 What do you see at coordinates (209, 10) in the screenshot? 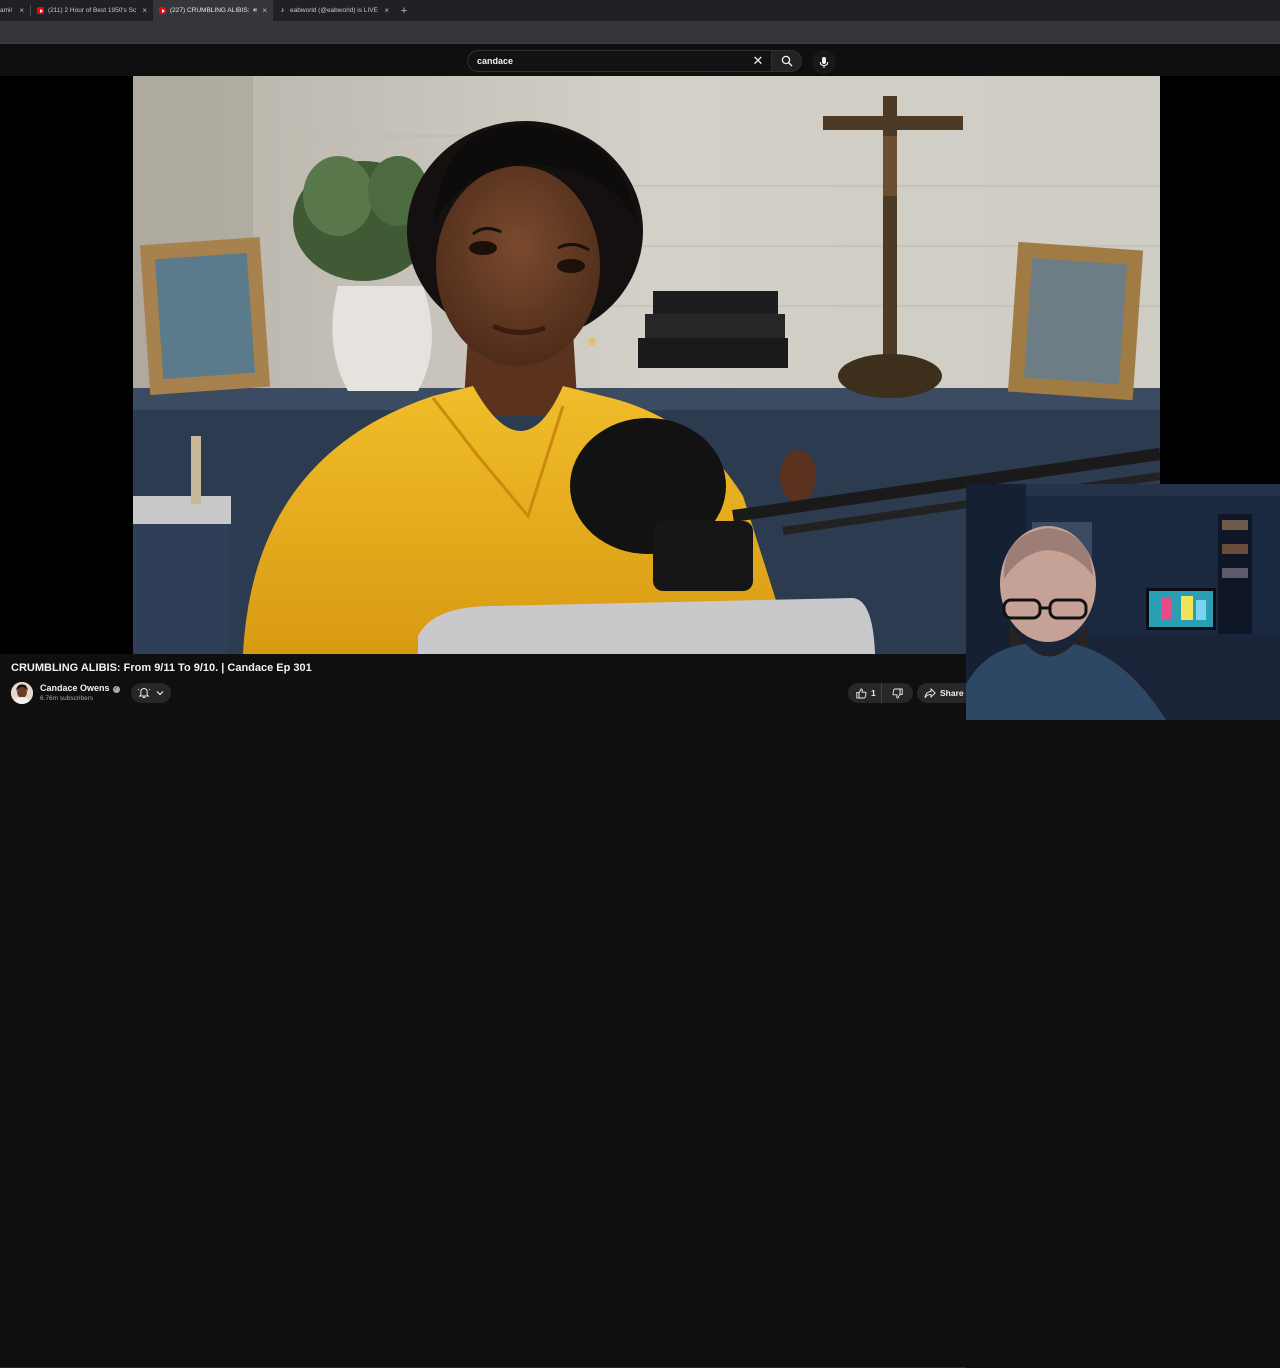
I see `tab-title: (227) CRUMBLING ALIBIS: F` at bounding box center [209, 10].